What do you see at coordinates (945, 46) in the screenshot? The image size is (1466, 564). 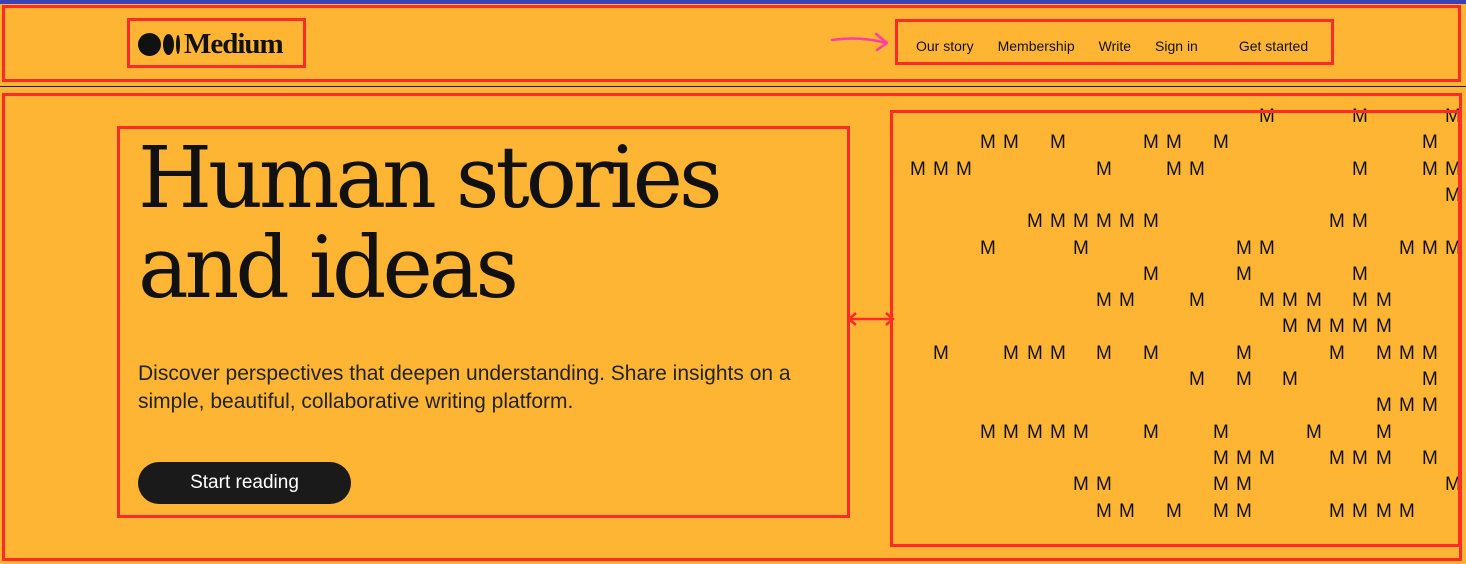 I see `nav-our-story-link: Our story` at bounding box center [945, 46].